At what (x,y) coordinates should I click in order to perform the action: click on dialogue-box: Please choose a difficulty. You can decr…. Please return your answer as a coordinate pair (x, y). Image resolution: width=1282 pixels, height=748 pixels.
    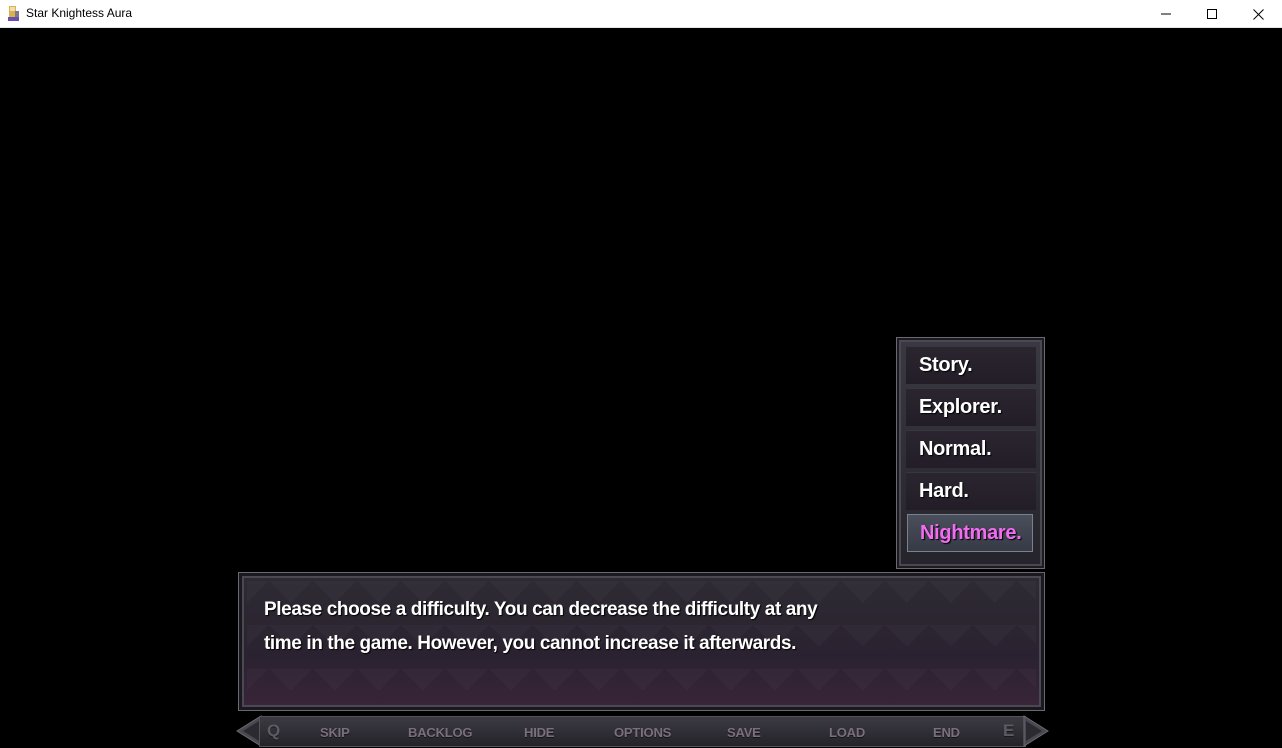
    Looking at the image, I should click on (641, 641).